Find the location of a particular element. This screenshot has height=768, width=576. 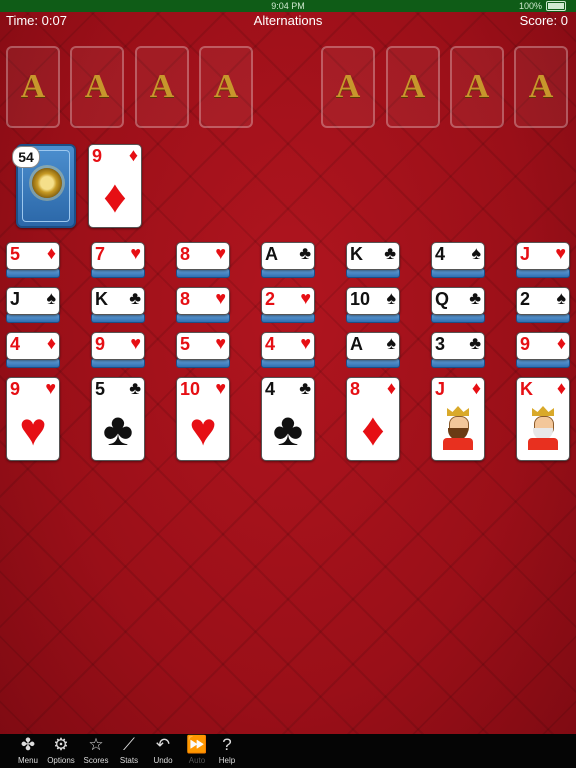

battery-icon is located at coordinates (556, 5).